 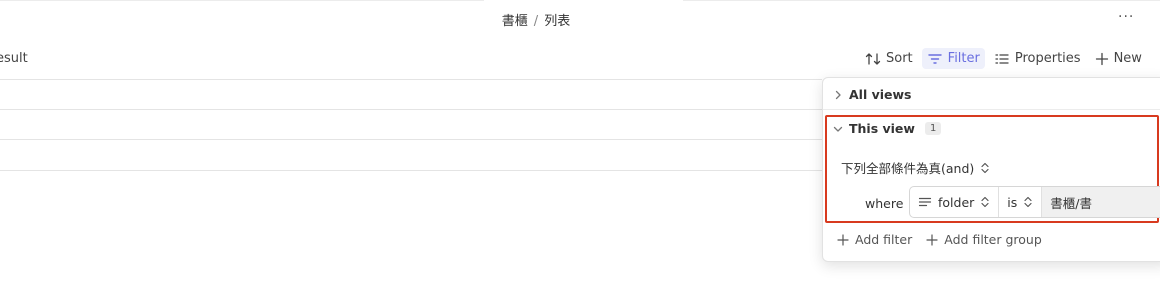 What do you see at coordinates (884, 203) in the screenshot?
I see `where-label: where` at bounding box center [884, 203].